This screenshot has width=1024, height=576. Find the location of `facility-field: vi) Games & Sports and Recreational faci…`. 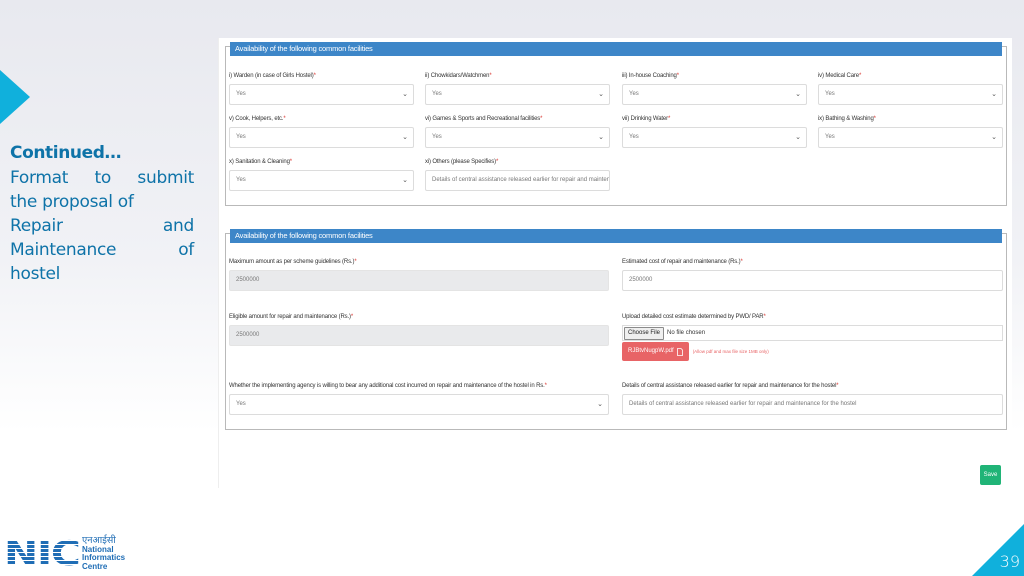

facility-field: vi) Games & Sports and Recreational faci… is located at coordinates (517, 131).